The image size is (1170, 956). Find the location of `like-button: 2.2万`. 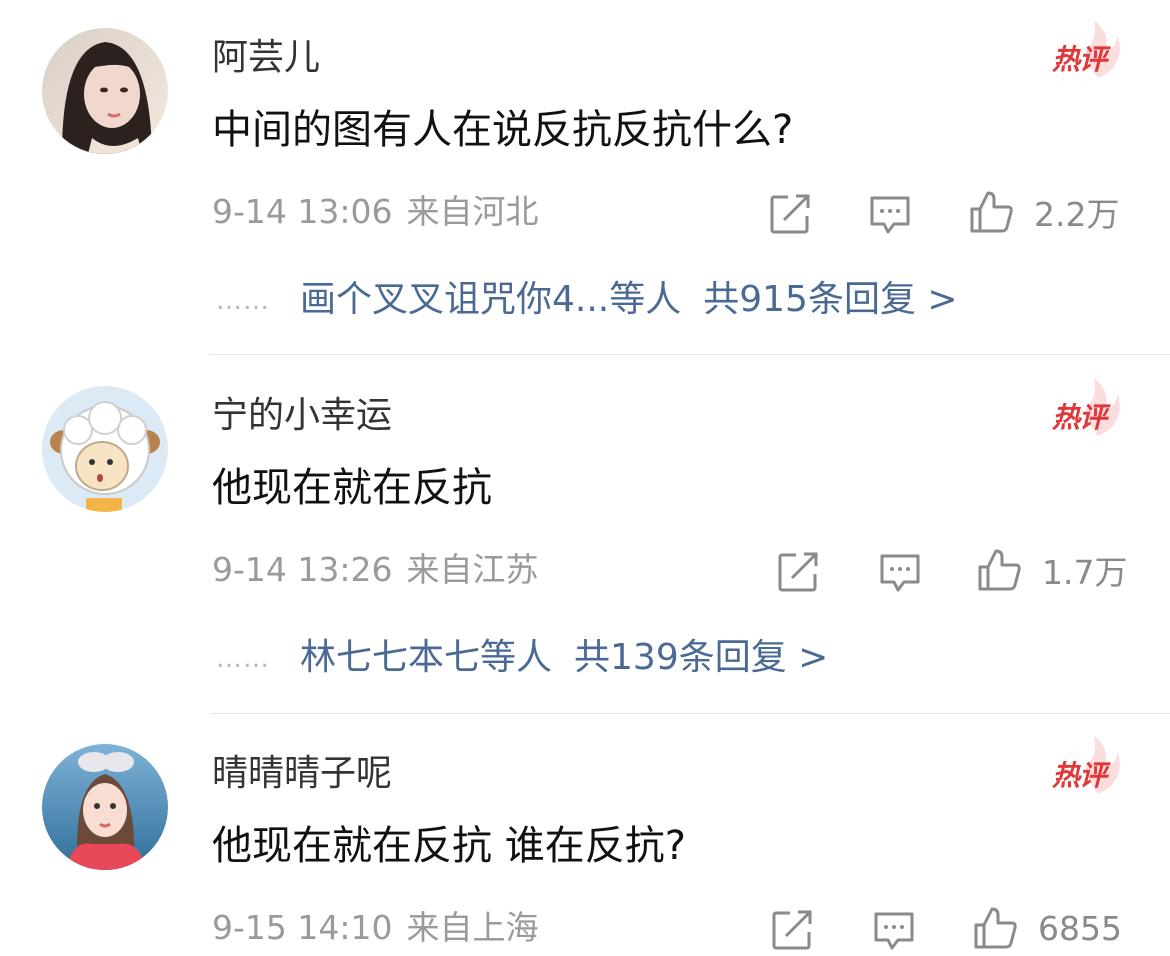

like-button: 2.2万 is located at coordinates (1043, 212).